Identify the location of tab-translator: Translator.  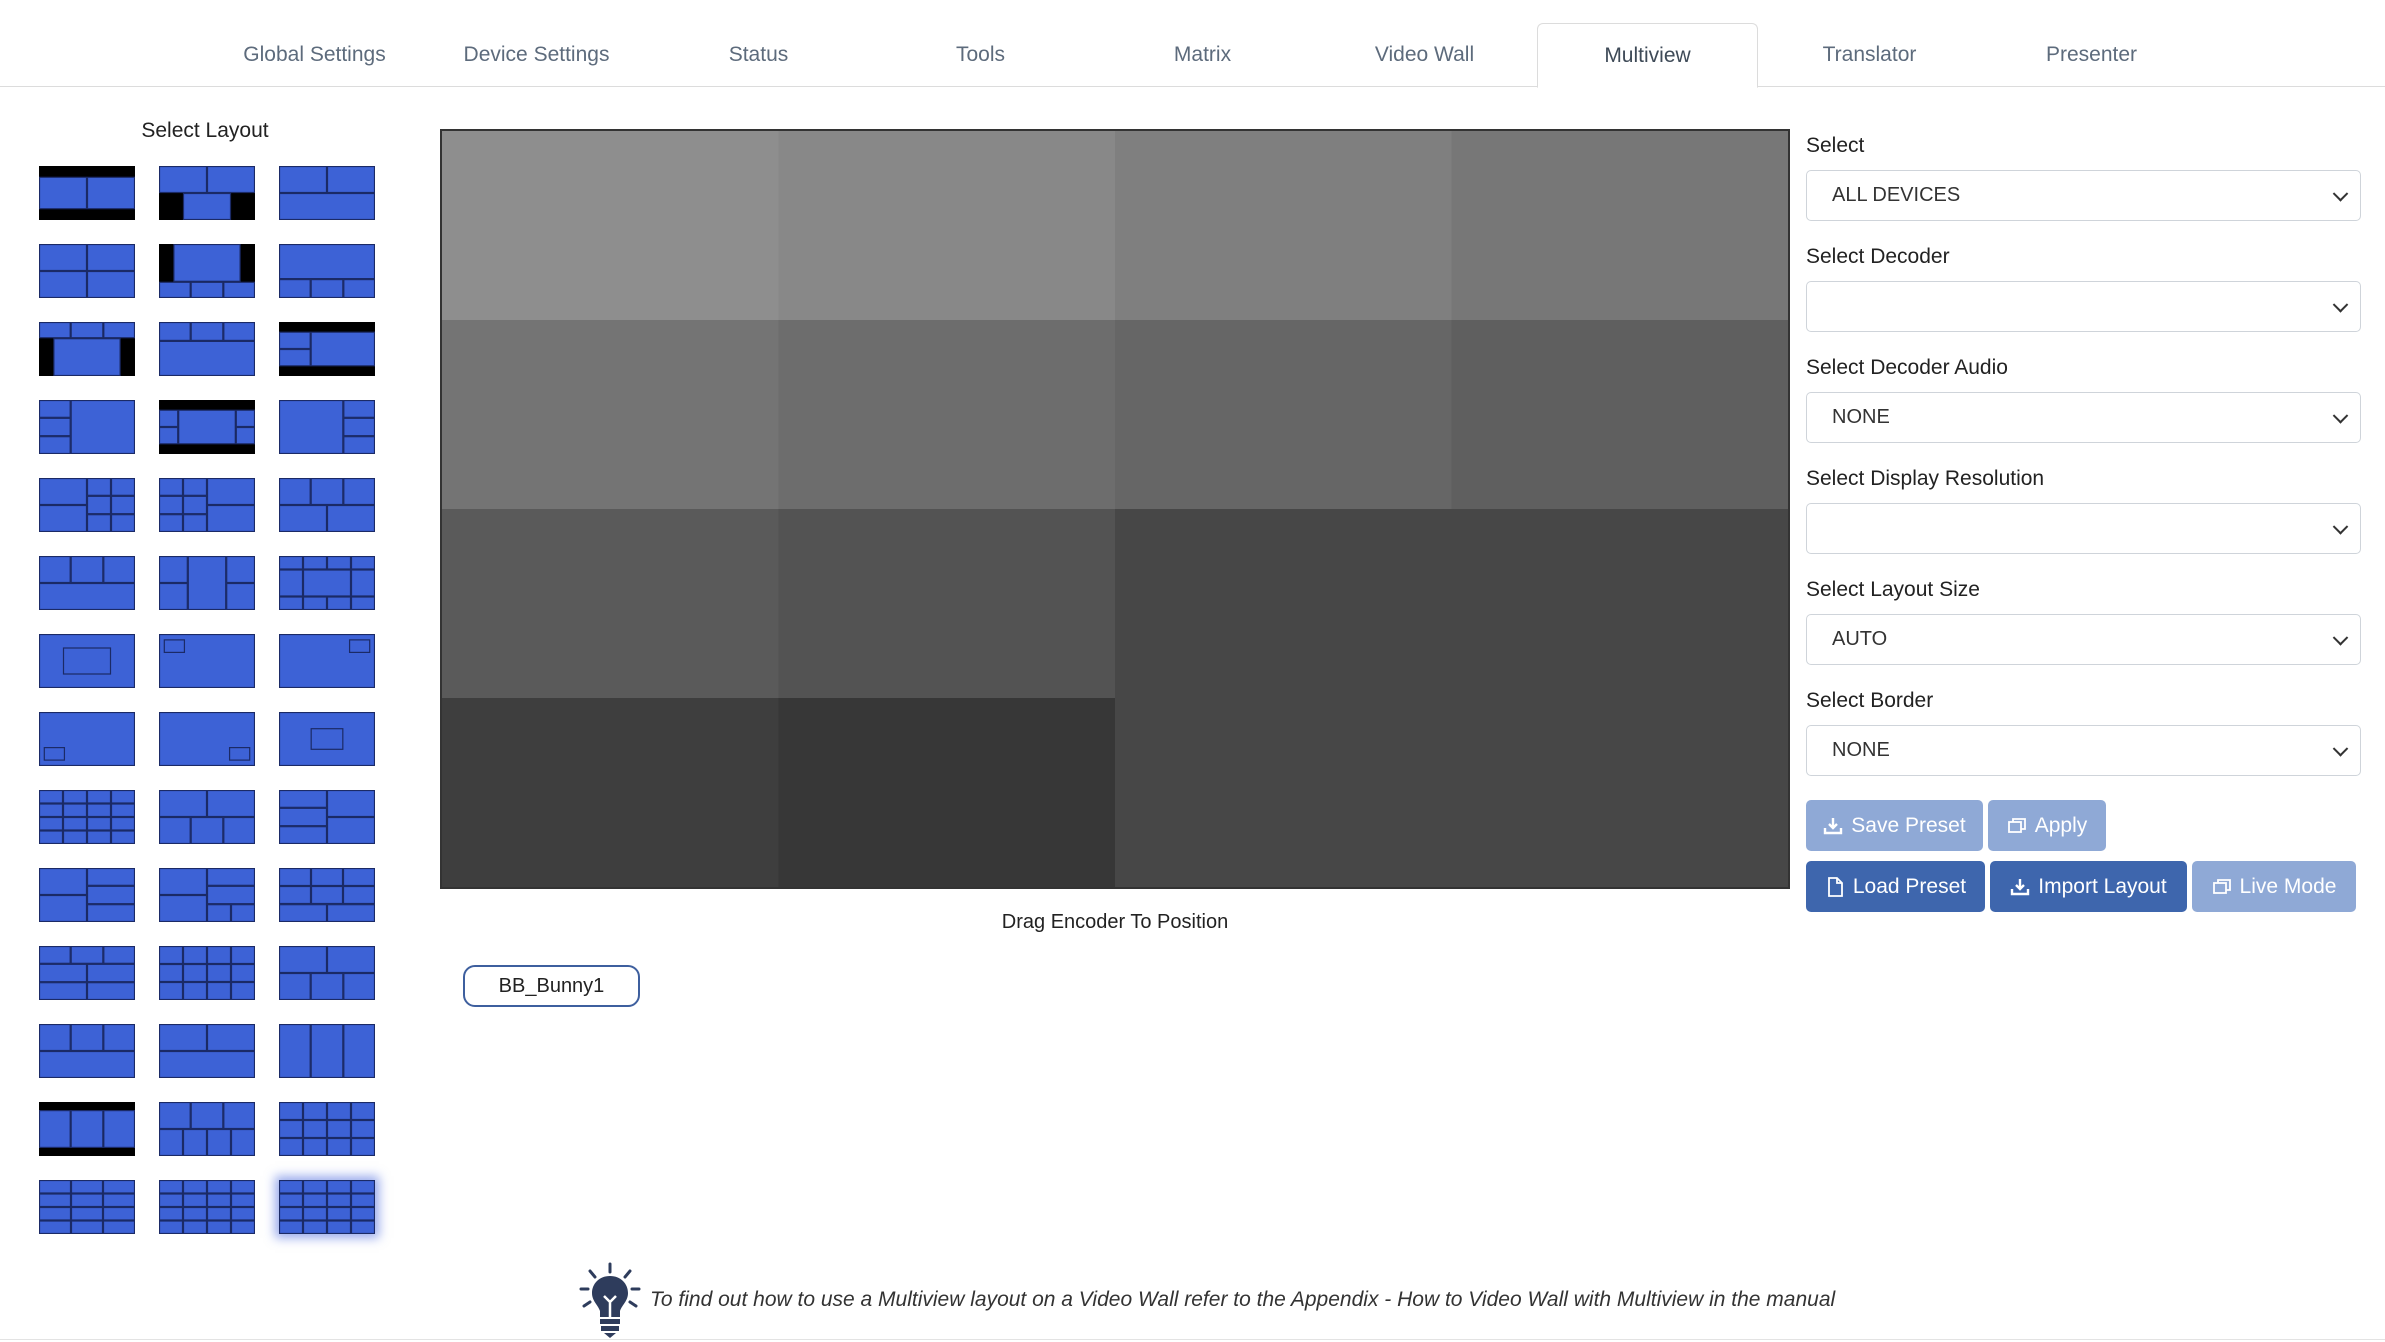
(1869, 55).